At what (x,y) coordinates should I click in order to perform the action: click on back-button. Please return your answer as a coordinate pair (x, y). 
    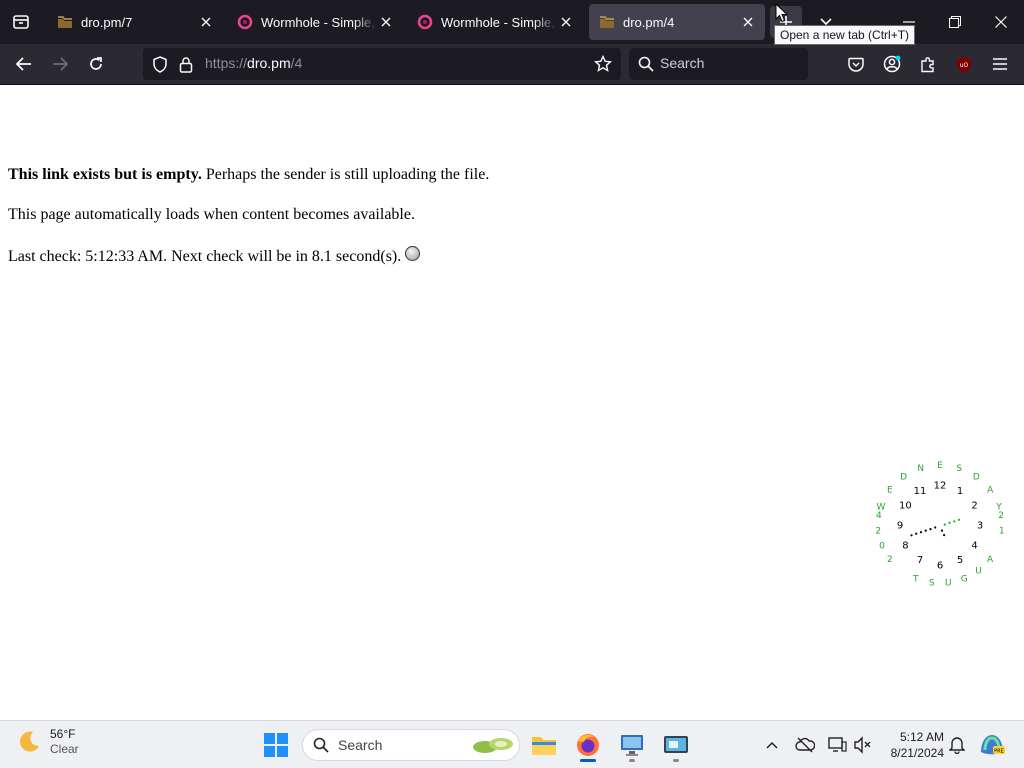
    Looking at the image, I should click on (24, 64).